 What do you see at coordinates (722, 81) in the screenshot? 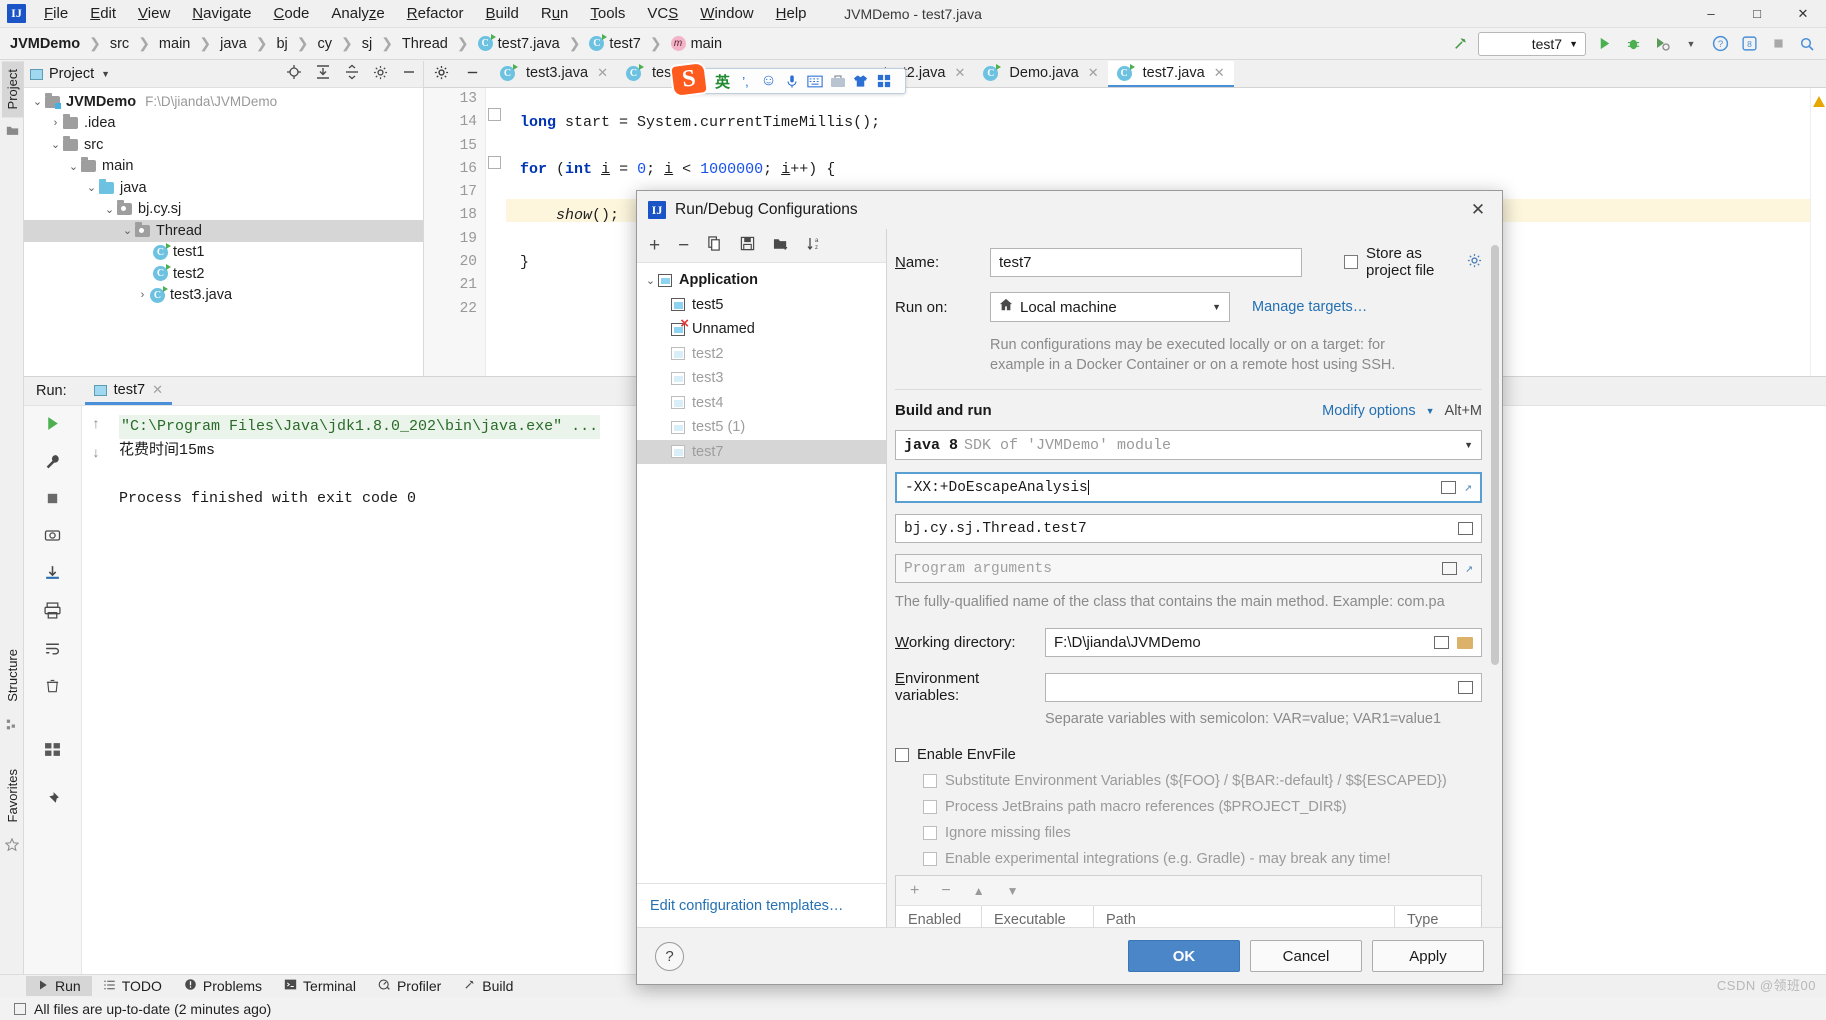
I see `ime-mode-icon: 英` at bounding box center [722, 81].